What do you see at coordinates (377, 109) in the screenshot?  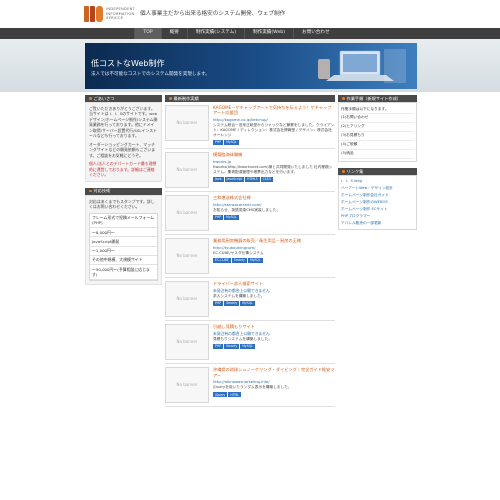 I see `workflow-step: 作業手順は以下になります。` at bounding box center [377, 109].